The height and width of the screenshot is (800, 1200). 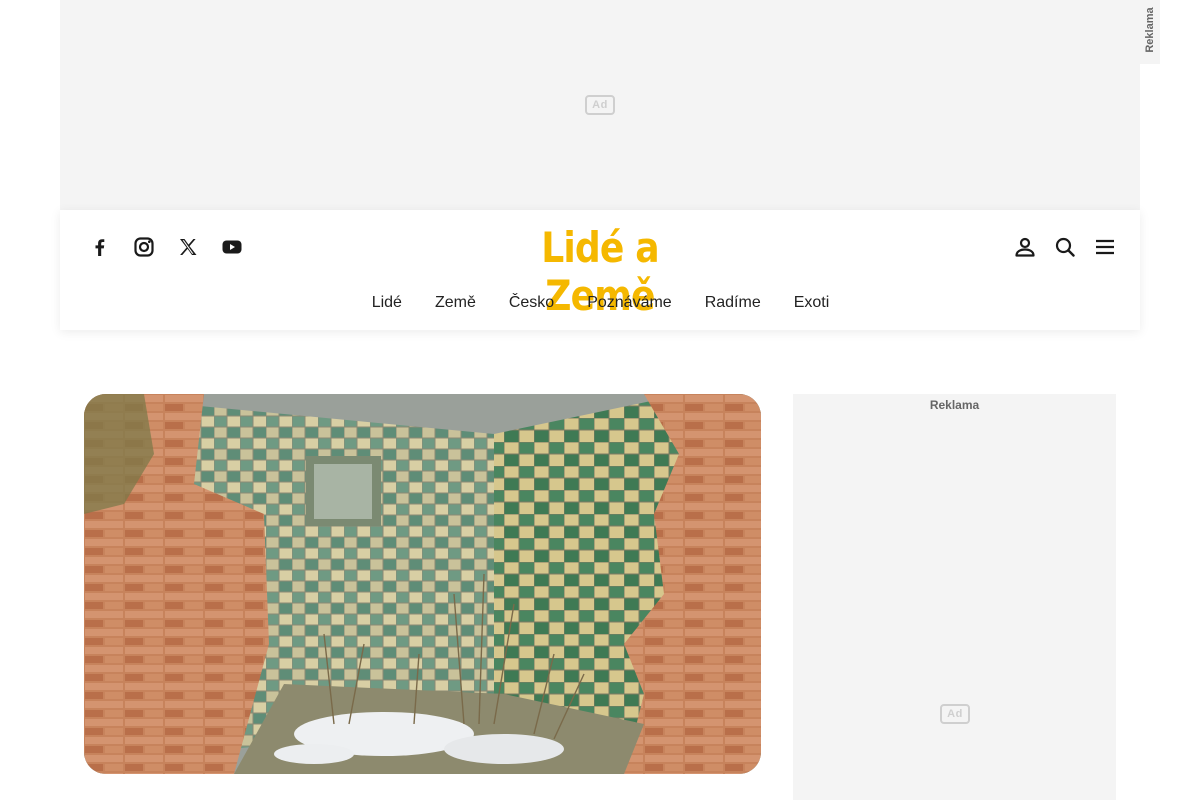 What do you see at coordinates (954, 405) in the screenshot?
I see `sidebar-ad-label: Reklama` at bounding box center [954, 405].